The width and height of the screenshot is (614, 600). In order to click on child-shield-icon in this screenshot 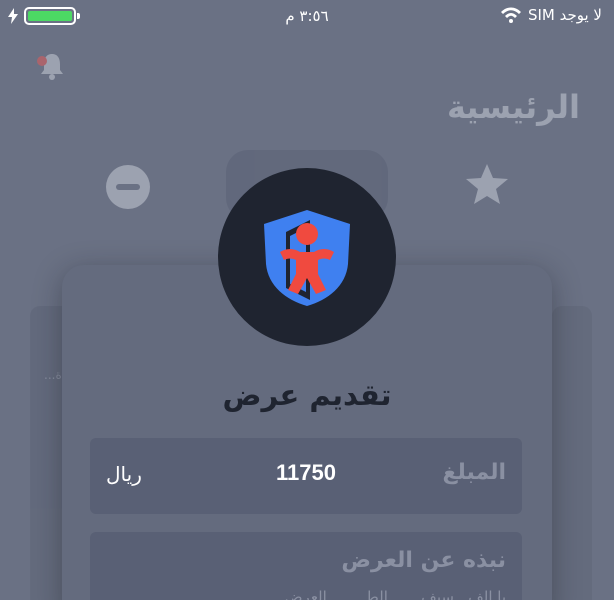, I will do `click(307, 258)`.